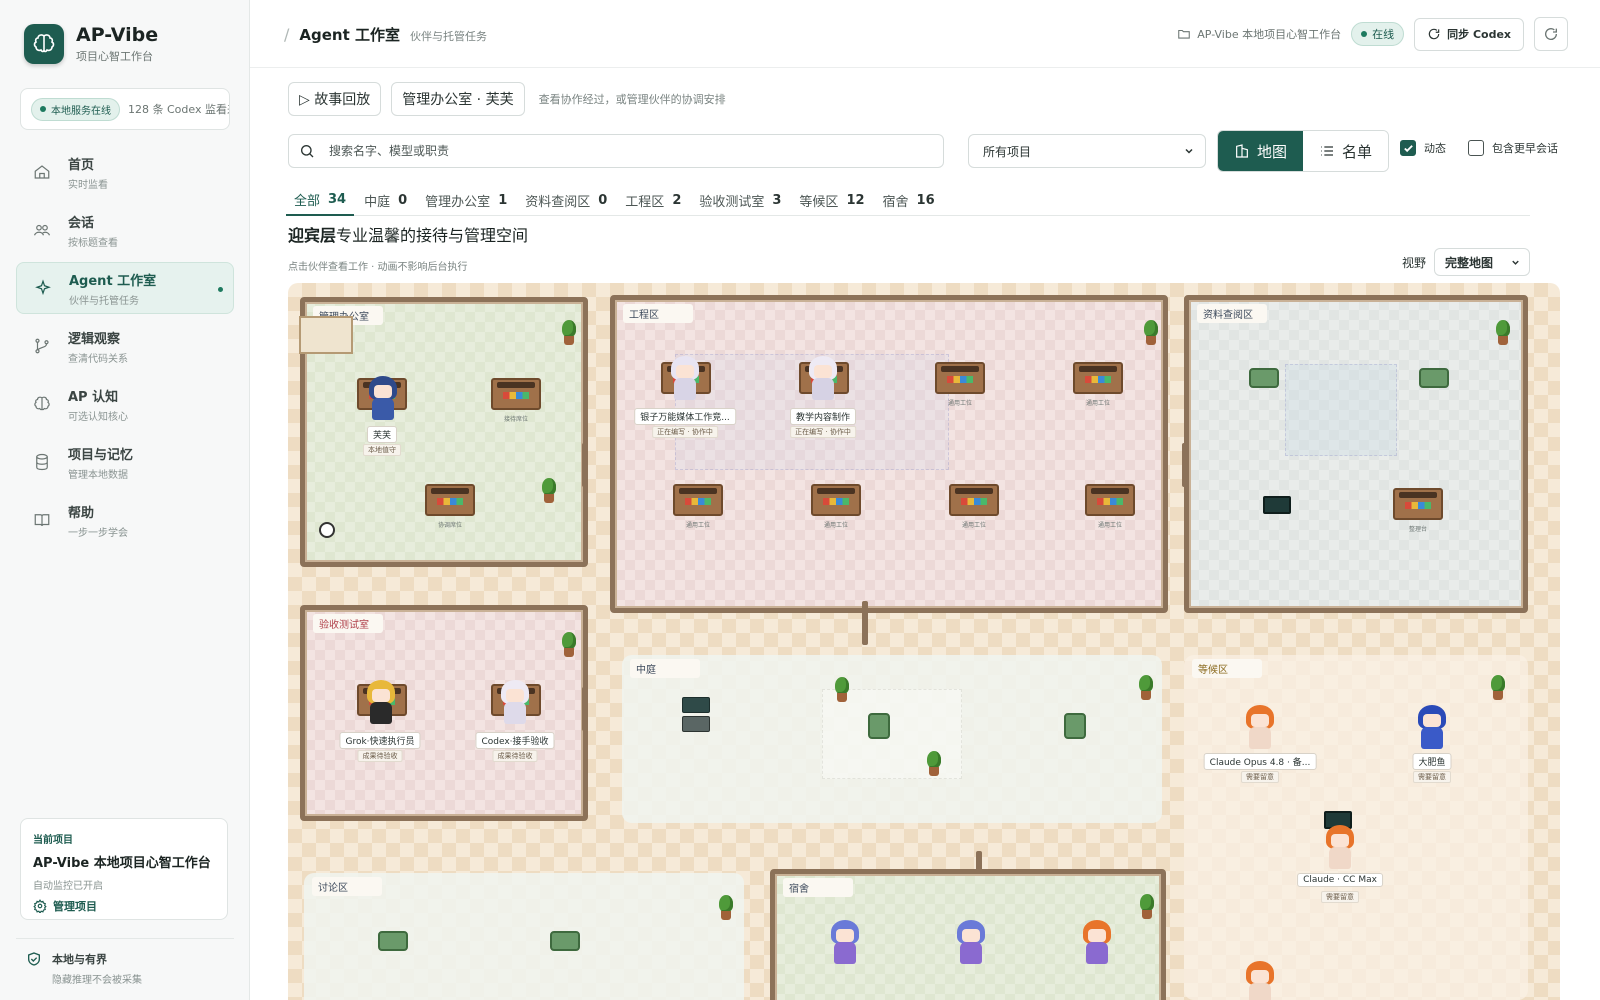 The height and width of the screenshot is (1000, 1600). What do you see at coordinates (515, 756) in the screenshot?
I see `agent-status: 成果待验收` at bounding box center [515, 756].